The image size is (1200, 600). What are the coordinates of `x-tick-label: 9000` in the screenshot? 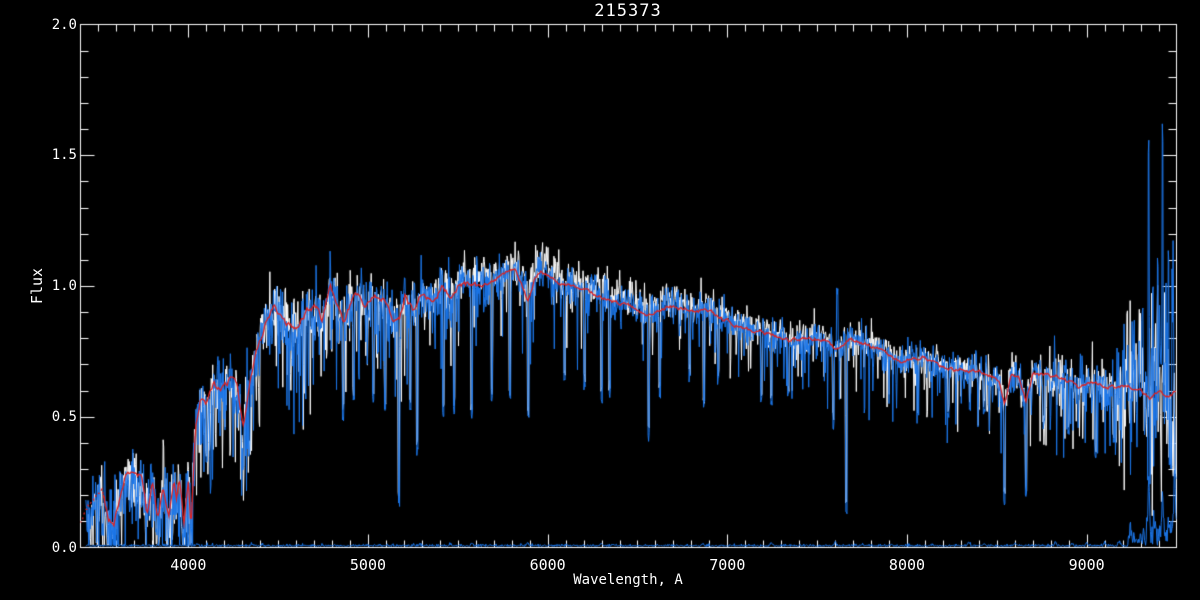 It's located at (1086, 565).